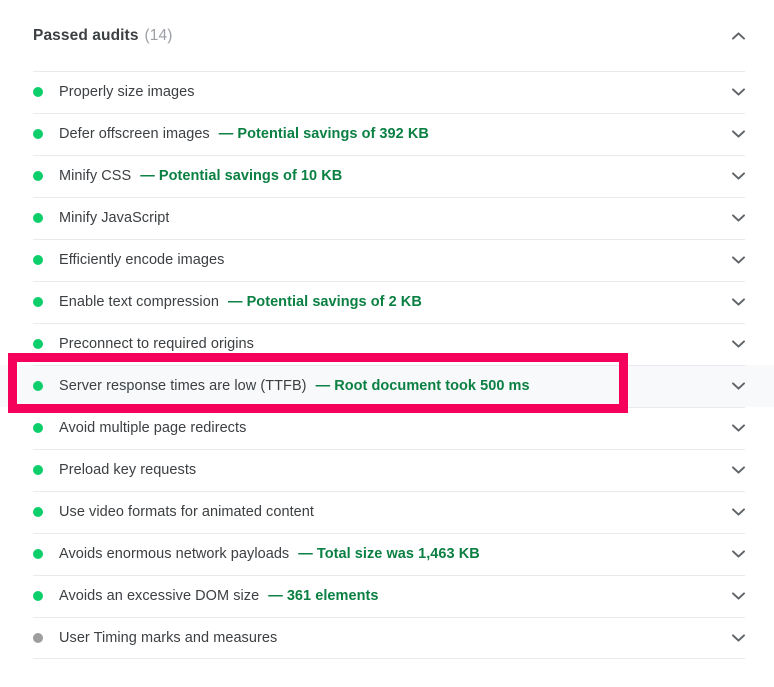 The height and width of the screenshot is (687, 774). Describe the element at coordinates (183, 386) in the screenshot. I see `audit-title: Server response times are low (TTFB)` at that location.